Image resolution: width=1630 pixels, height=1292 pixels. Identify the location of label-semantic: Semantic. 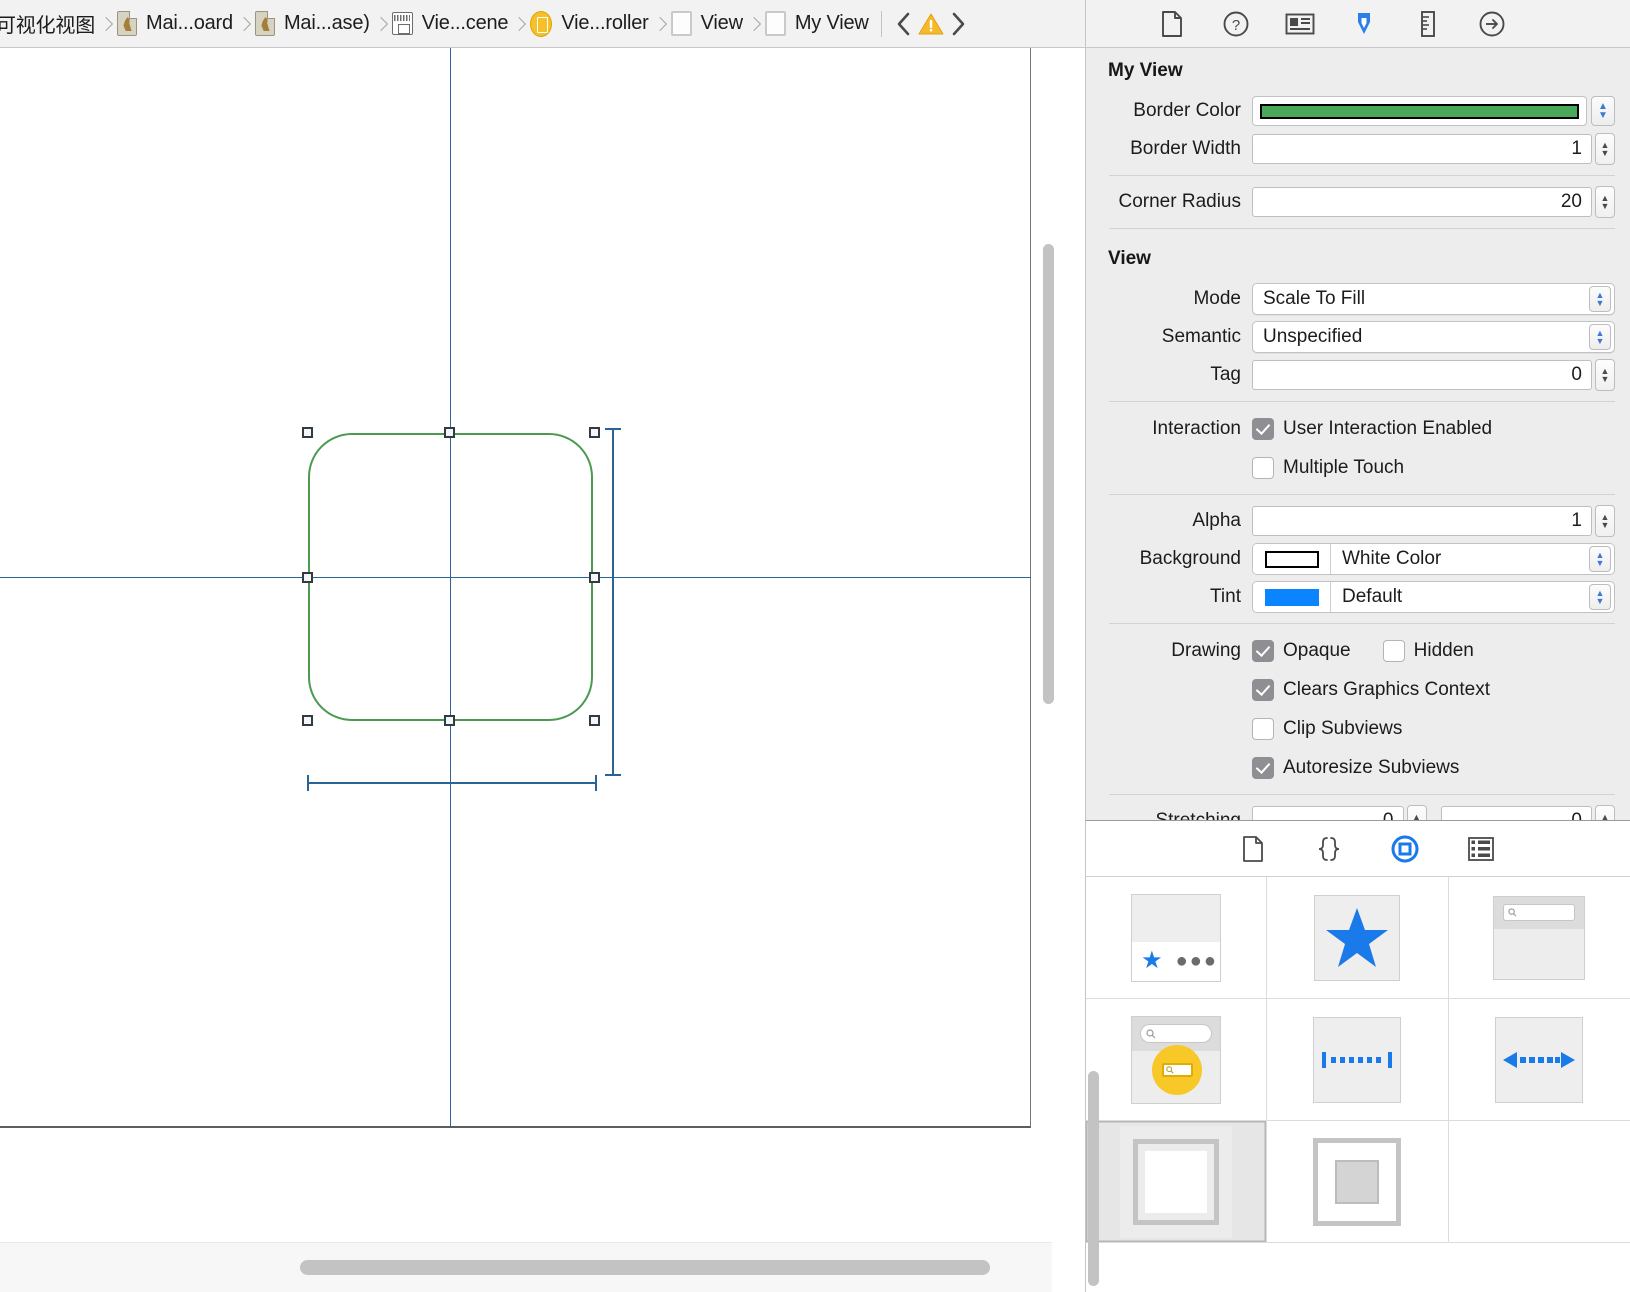
(1201, 336).